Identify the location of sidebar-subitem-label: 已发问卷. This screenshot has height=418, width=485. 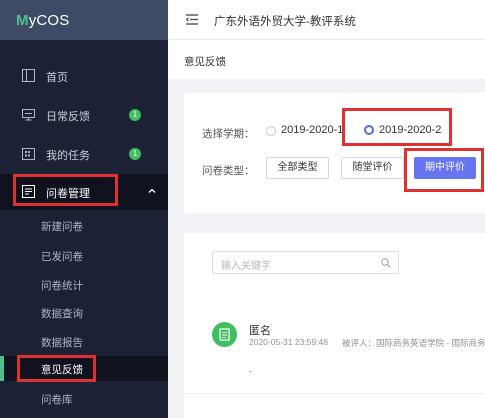
(62, 257).